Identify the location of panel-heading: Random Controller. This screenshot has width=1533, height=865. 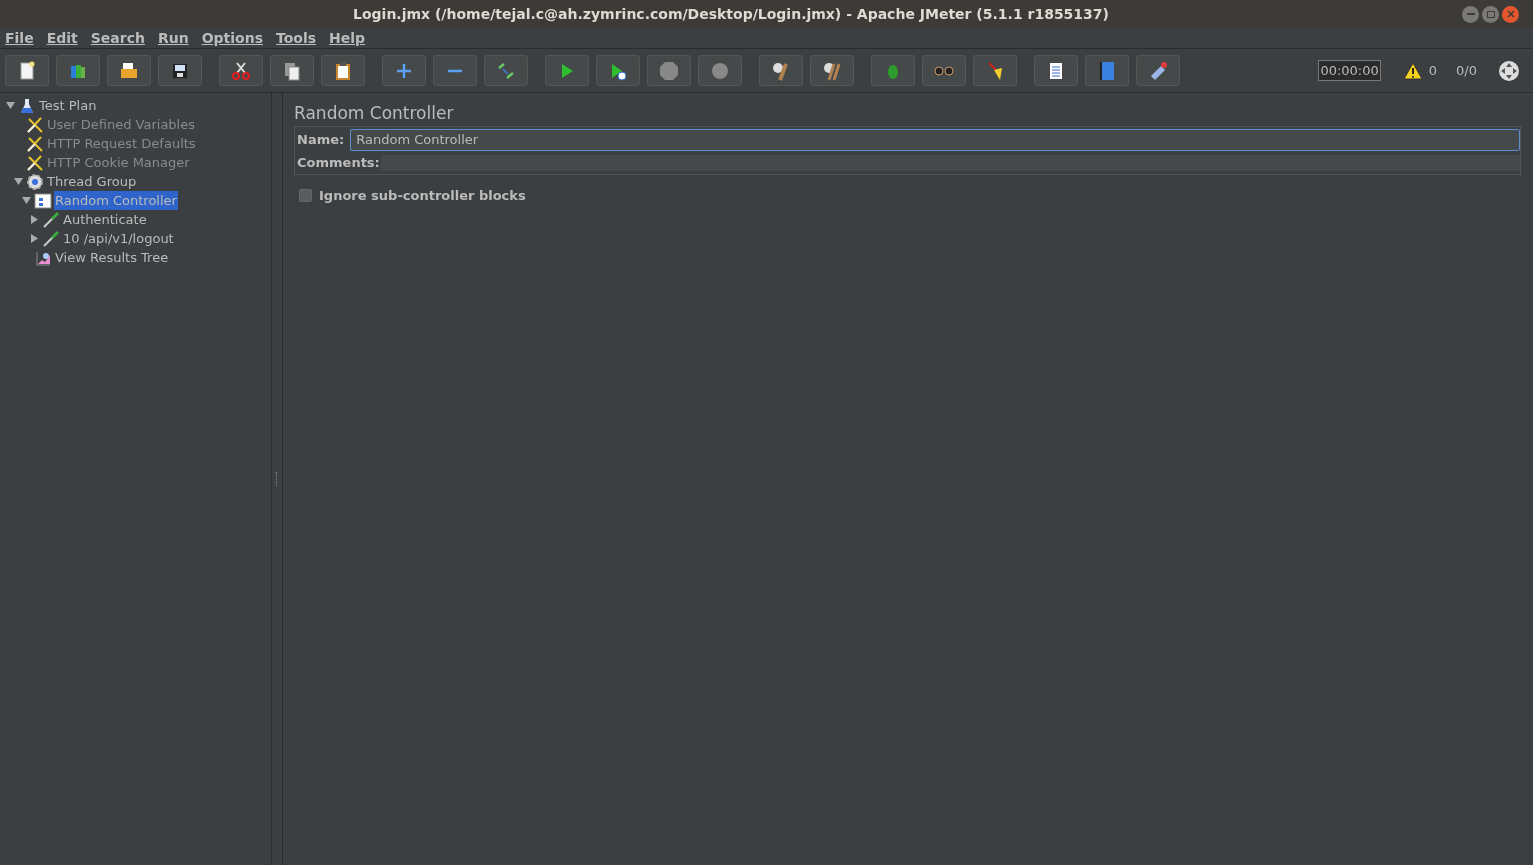
(374, 113).